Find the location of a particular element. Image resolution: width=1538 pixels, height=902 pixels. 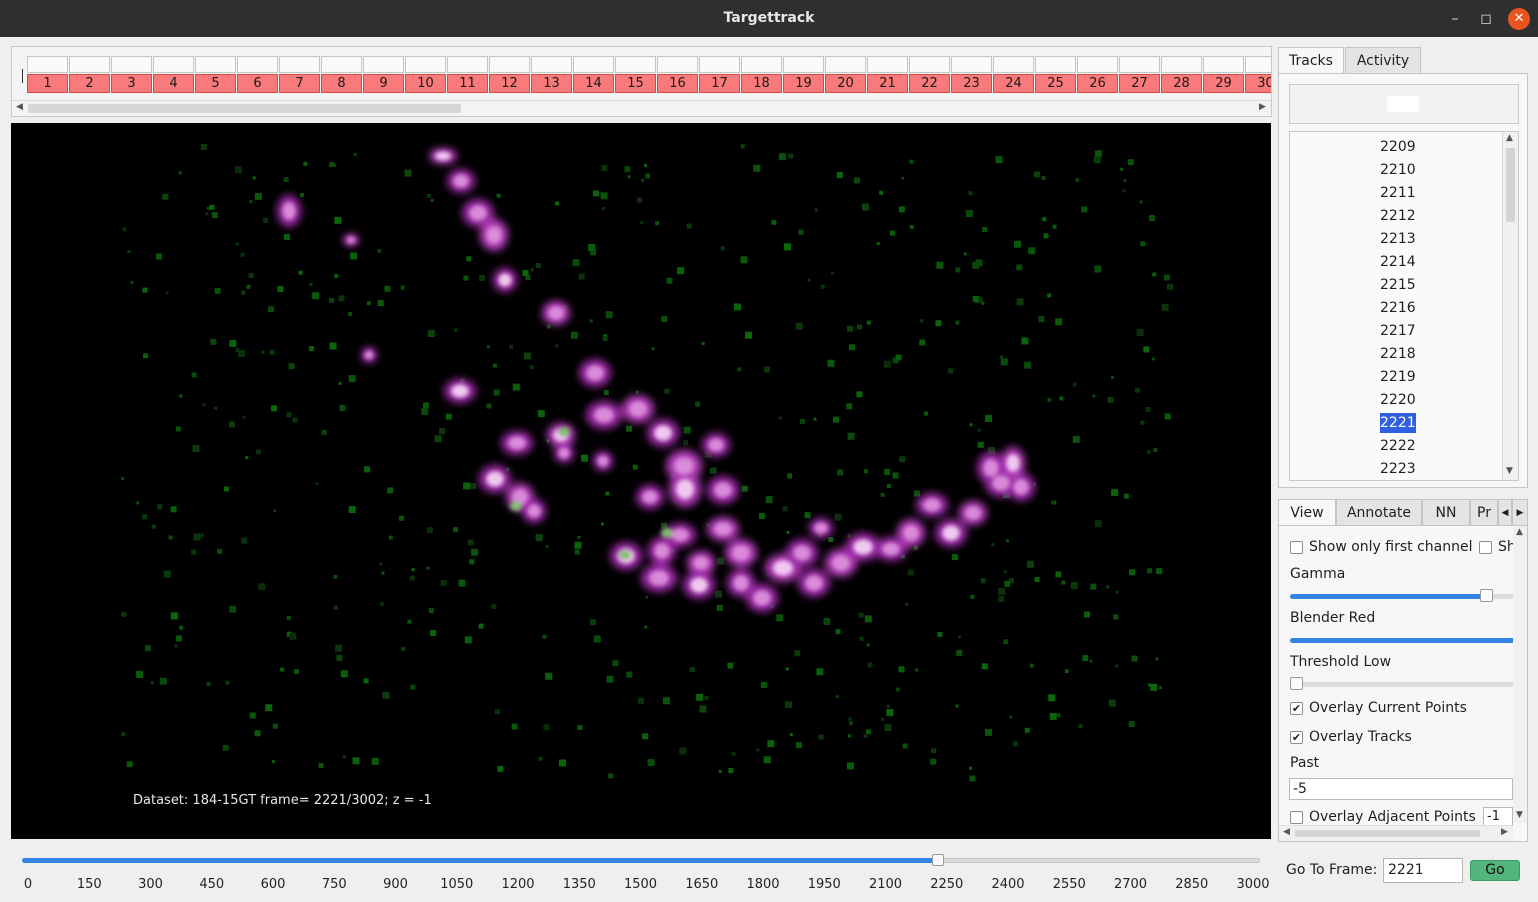

frame-cell-19: 19 is located at coordinates (803, 83).